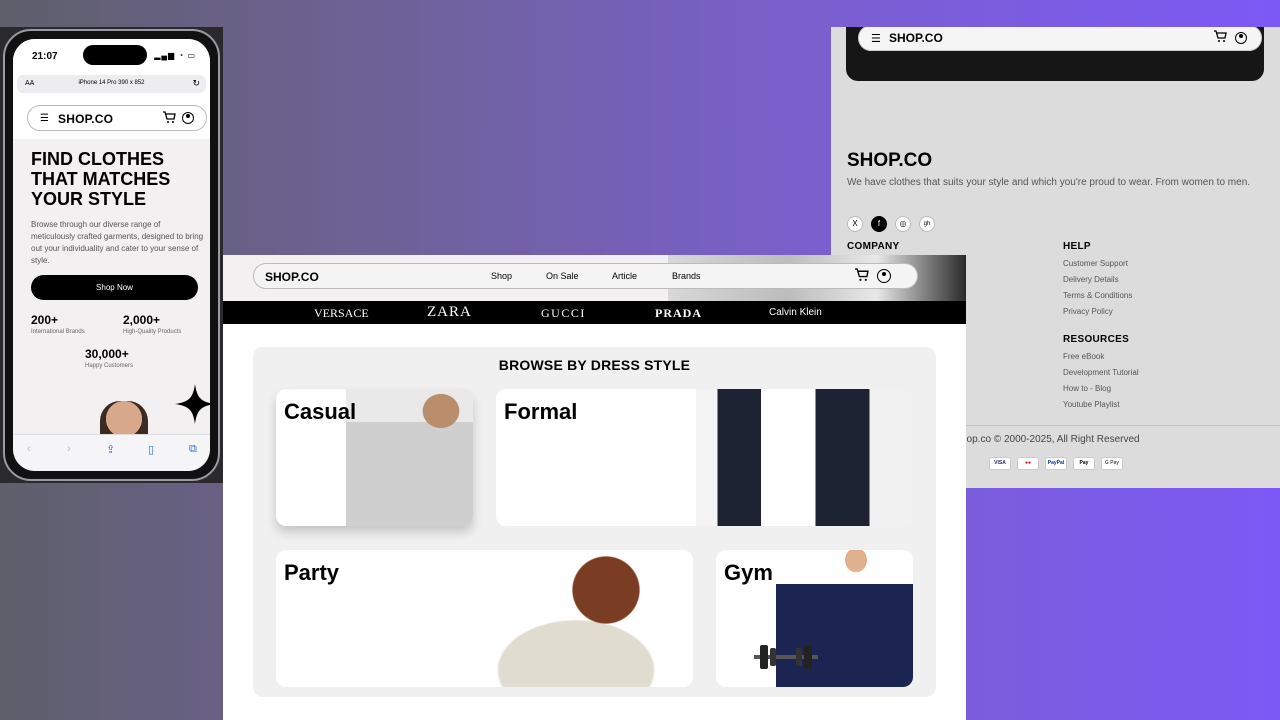 Image resolution: width=1280 pixels, height=720 pixels. What do you see at coordinates (903, 224) in the screenshot?
I see `instagram-icon: ◎` at bounding box center [903, 224].